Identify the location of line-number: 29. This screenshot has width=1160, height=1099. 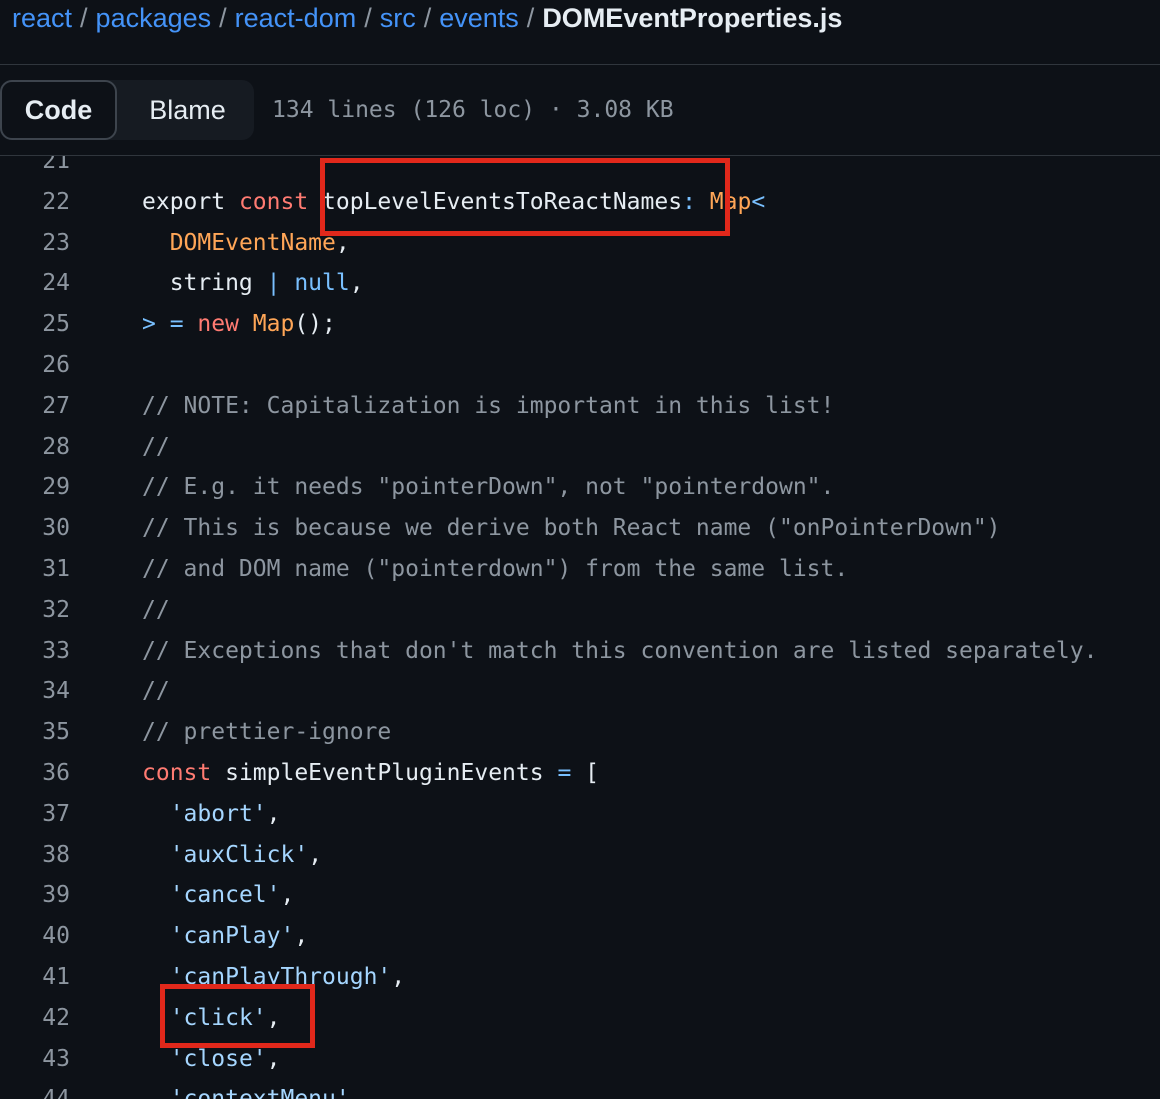
(35, 487).